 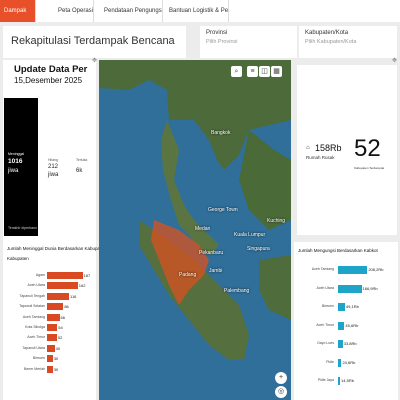 I want to click on bar-value-label: 162, so click(x=82, y=286).